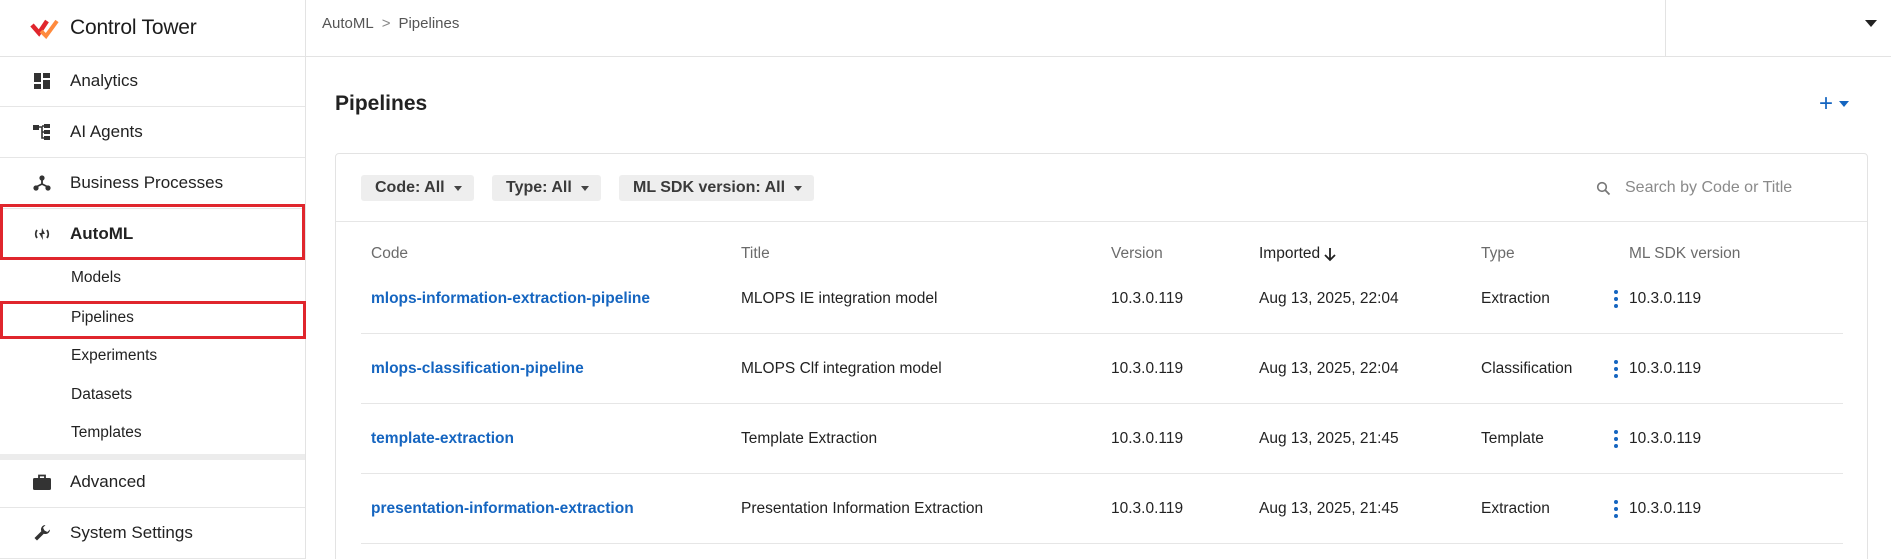 This screenshot has width=1891, height=559. I want to click on column-header-code: Code, so click(389, 254).